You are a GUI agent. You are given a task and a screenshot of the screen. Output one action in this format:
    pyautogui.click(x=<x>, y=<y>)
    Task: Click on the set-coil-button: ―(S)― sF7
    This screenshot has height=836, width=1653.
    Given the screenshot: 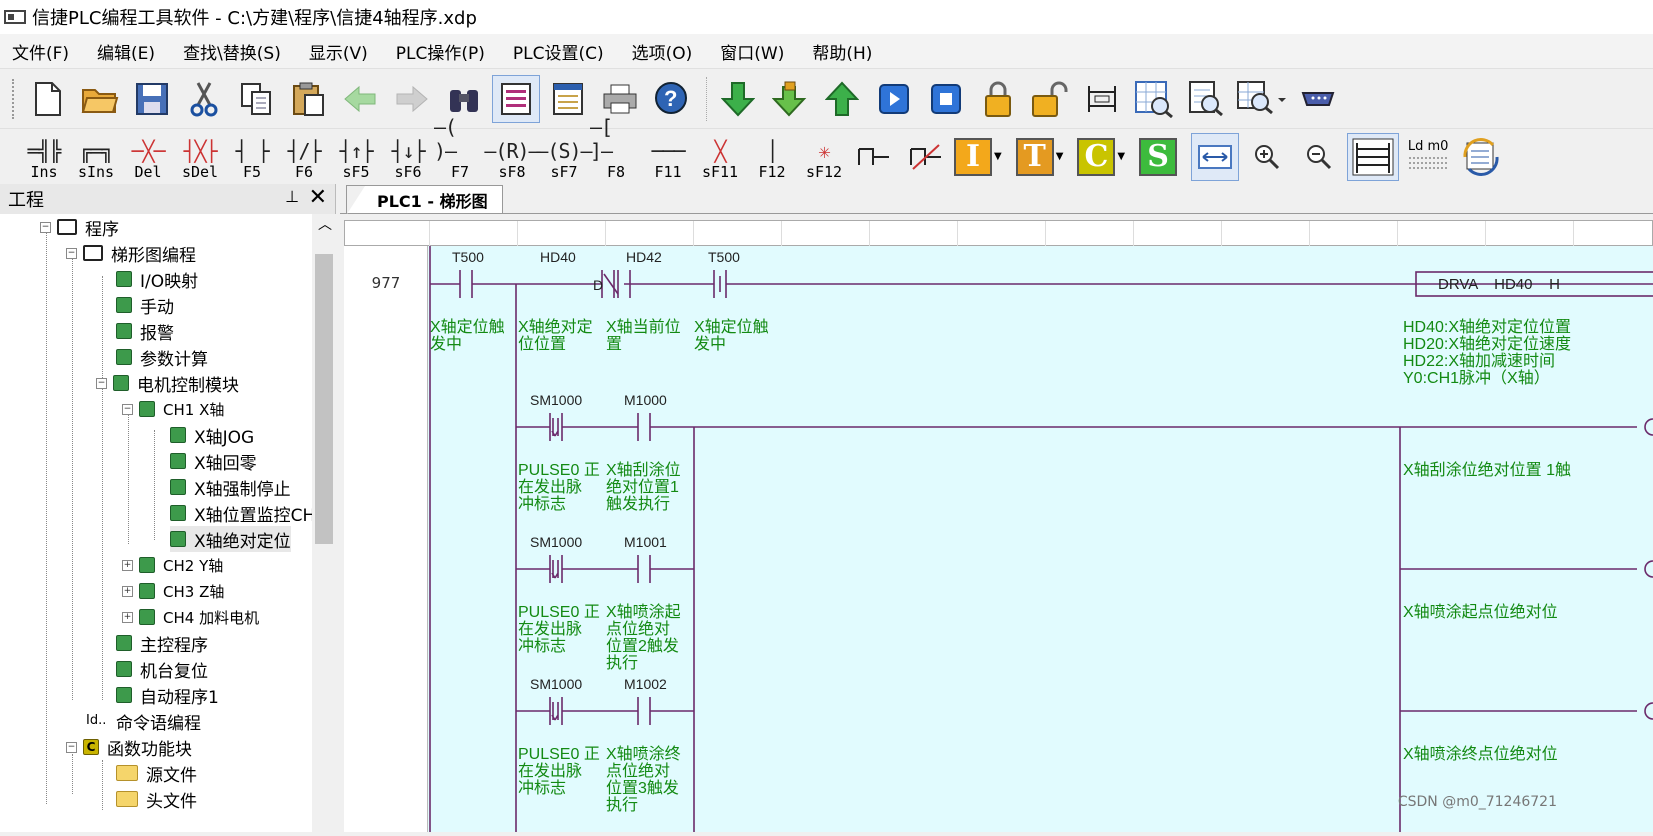 What is the action you would take?
    pyautogui.click(x=564, y=157)
    